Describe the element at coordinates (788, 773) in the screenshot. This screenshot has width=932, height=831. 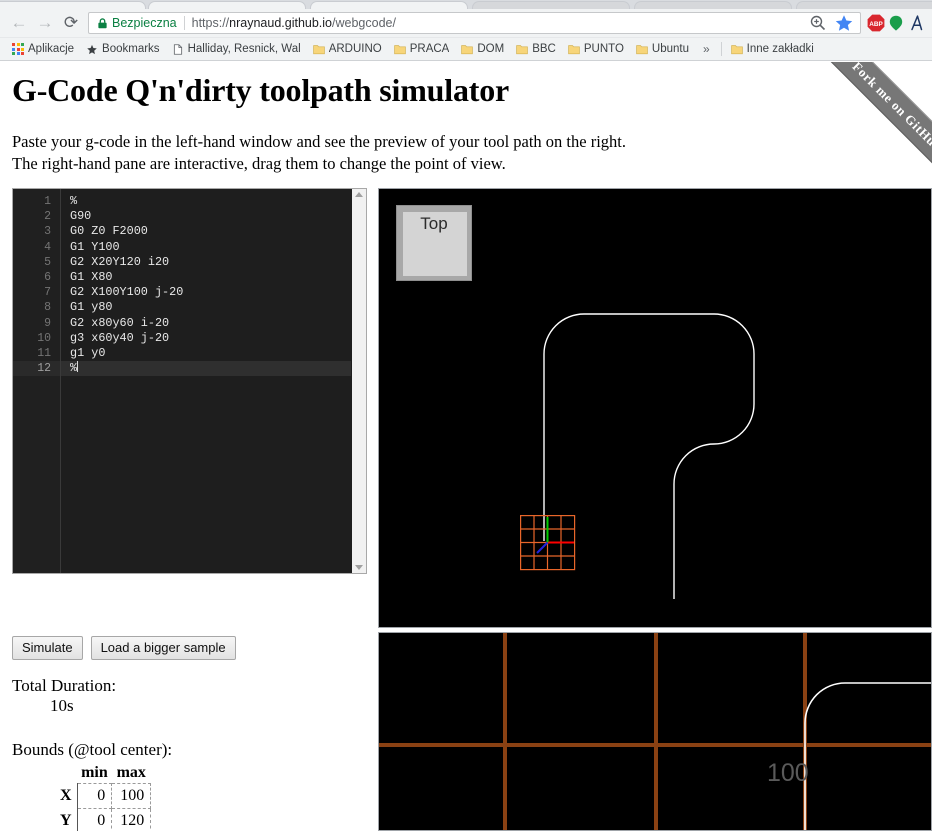
I see `grid-axis-label: 100` at that location.